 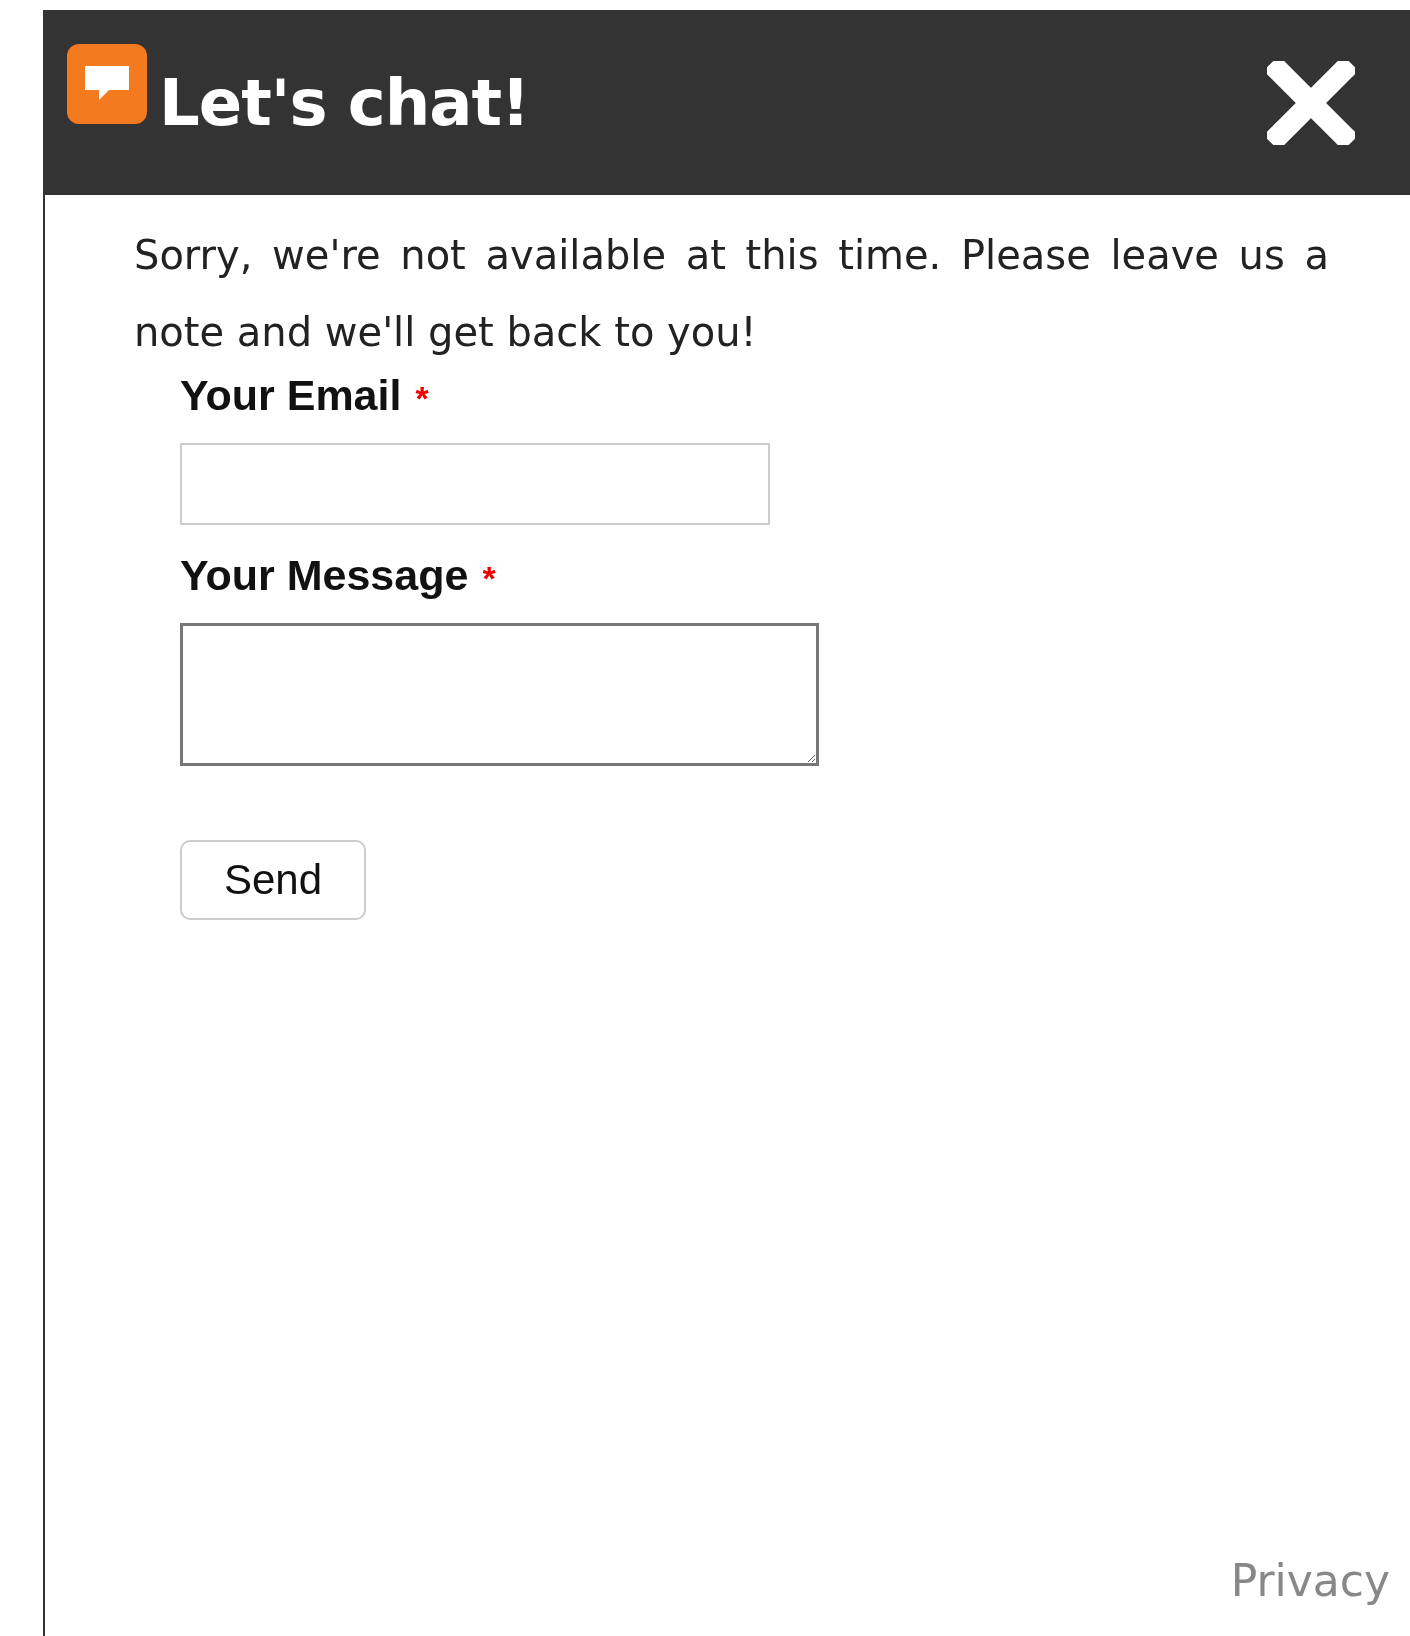 I want to click on email-field, so click(x=475, y=484).